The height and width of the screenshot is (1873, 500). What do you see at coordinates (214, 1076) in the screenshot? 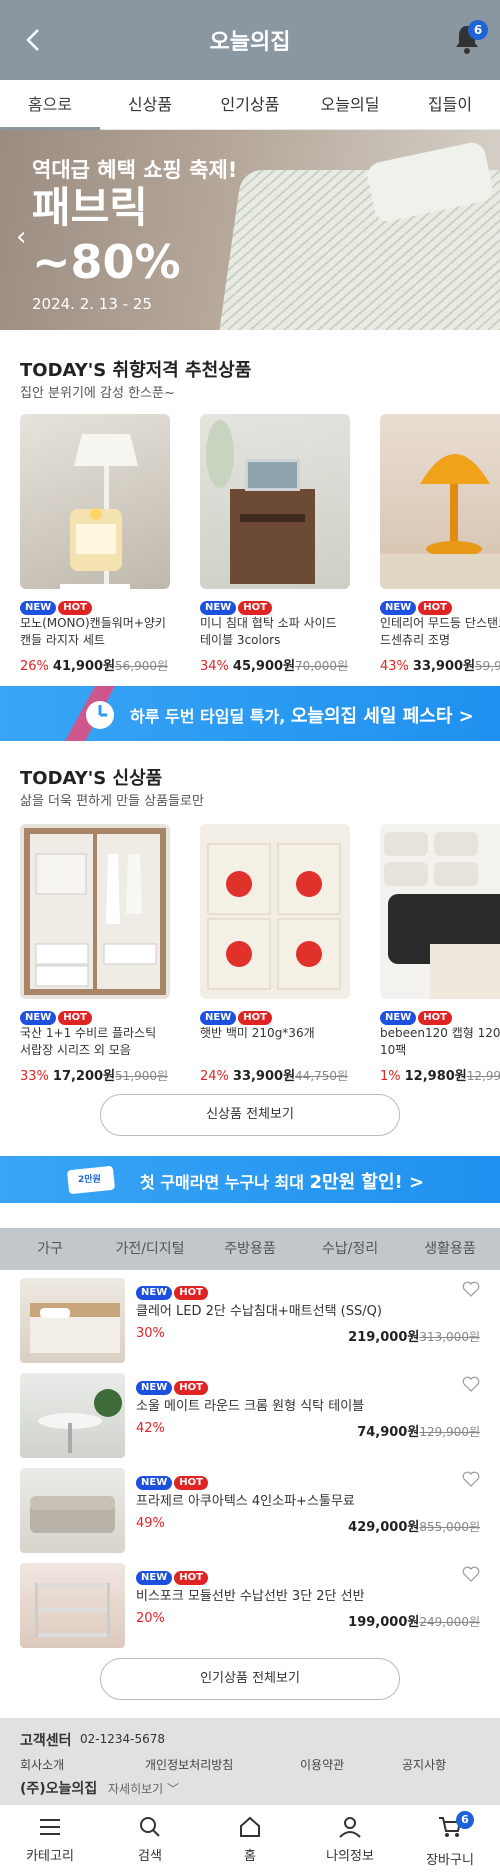
I see `product-discount: 24%` at bounding box center [214, 1076].